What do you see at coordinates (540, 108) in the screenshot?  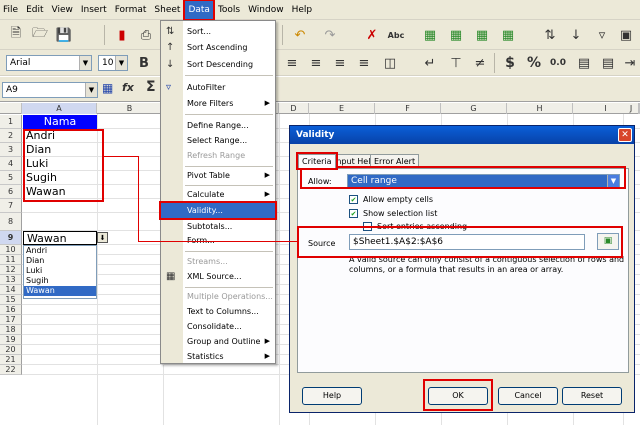 I see `column-header: H` at bounding box center [540, 108].